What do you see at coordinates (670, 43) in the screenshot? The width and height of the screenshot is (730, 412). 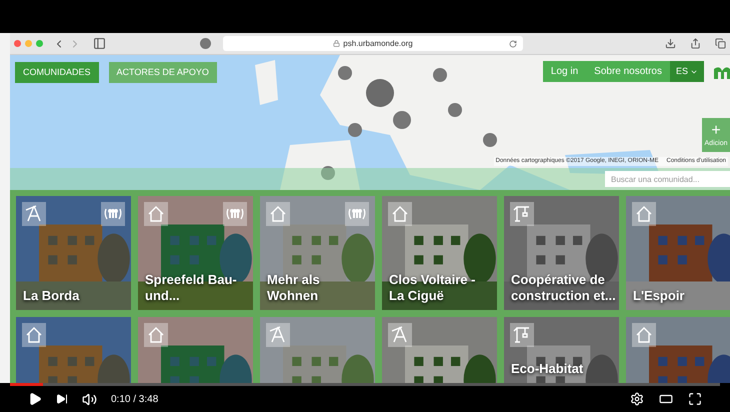 I see `download-icon` at bounding box center [670, 43].